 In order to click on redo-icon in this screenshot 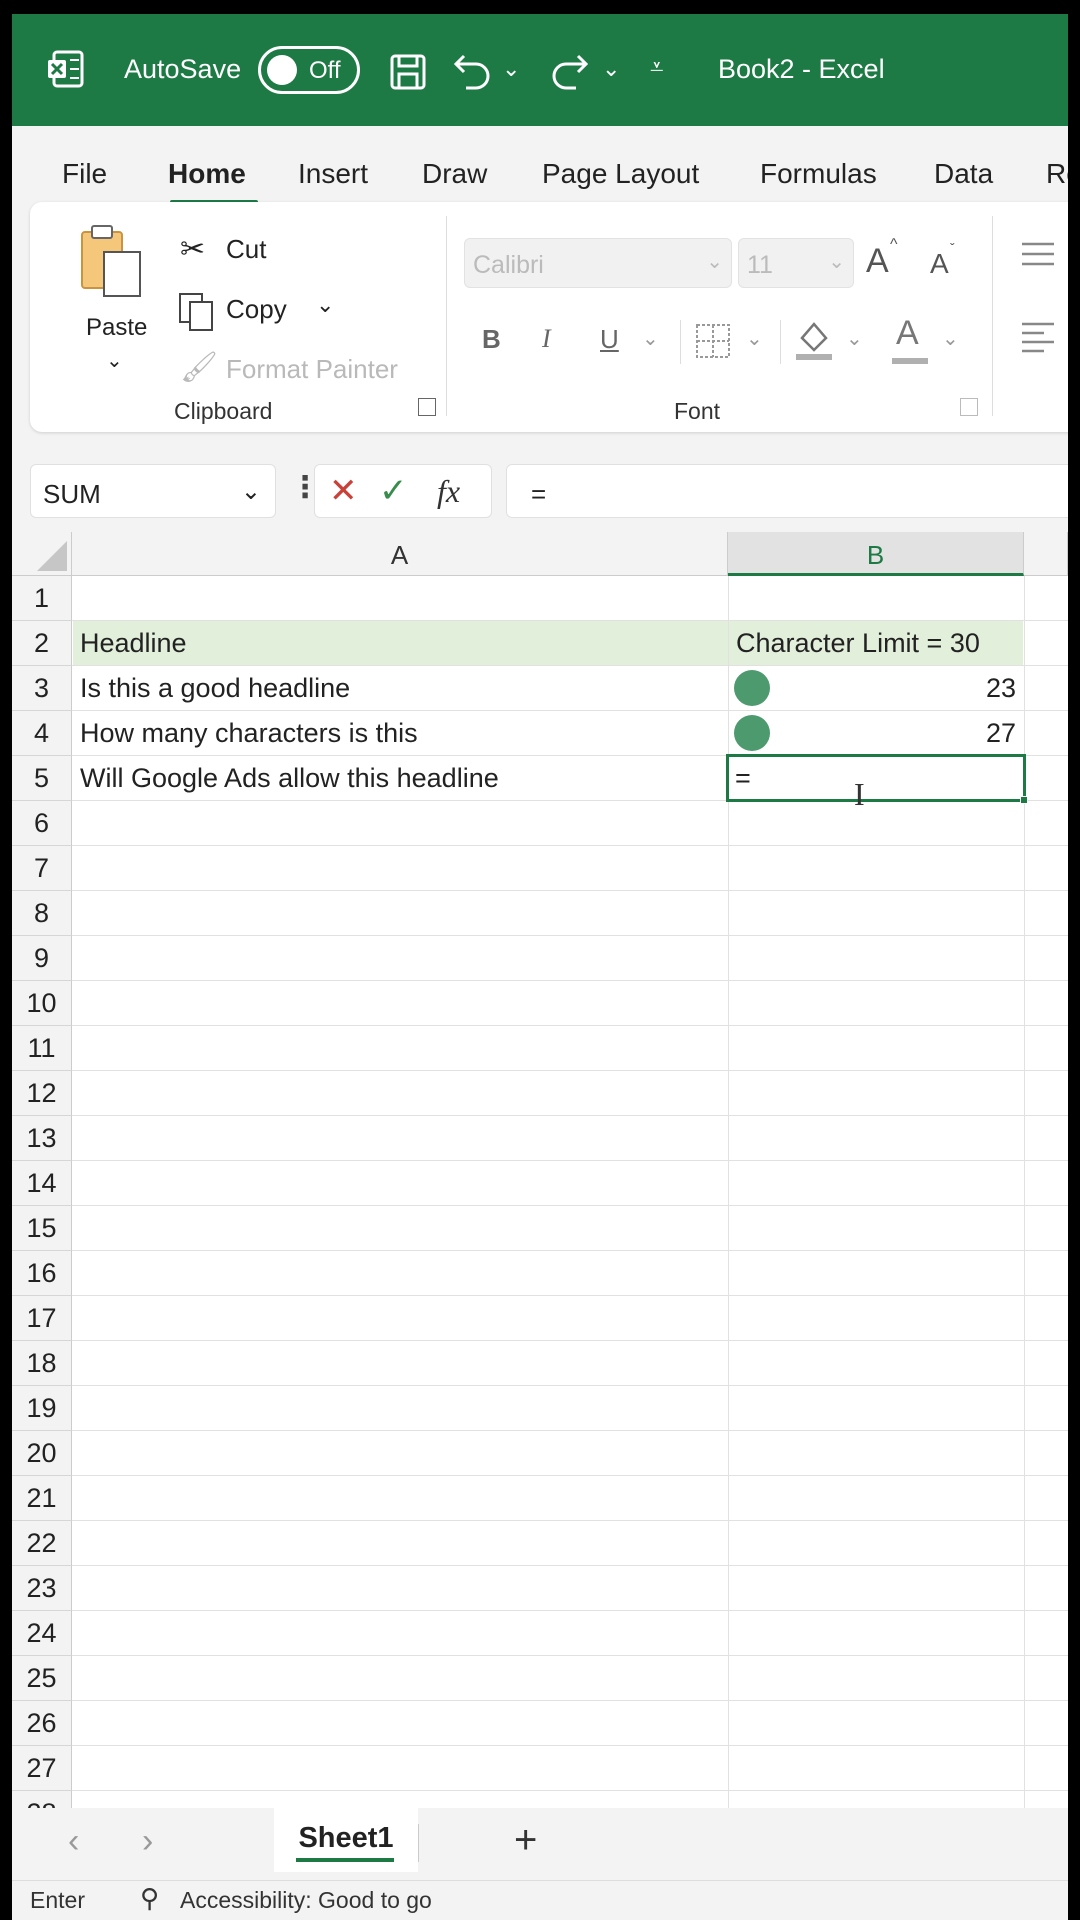, I will do `click(568, 70)`.